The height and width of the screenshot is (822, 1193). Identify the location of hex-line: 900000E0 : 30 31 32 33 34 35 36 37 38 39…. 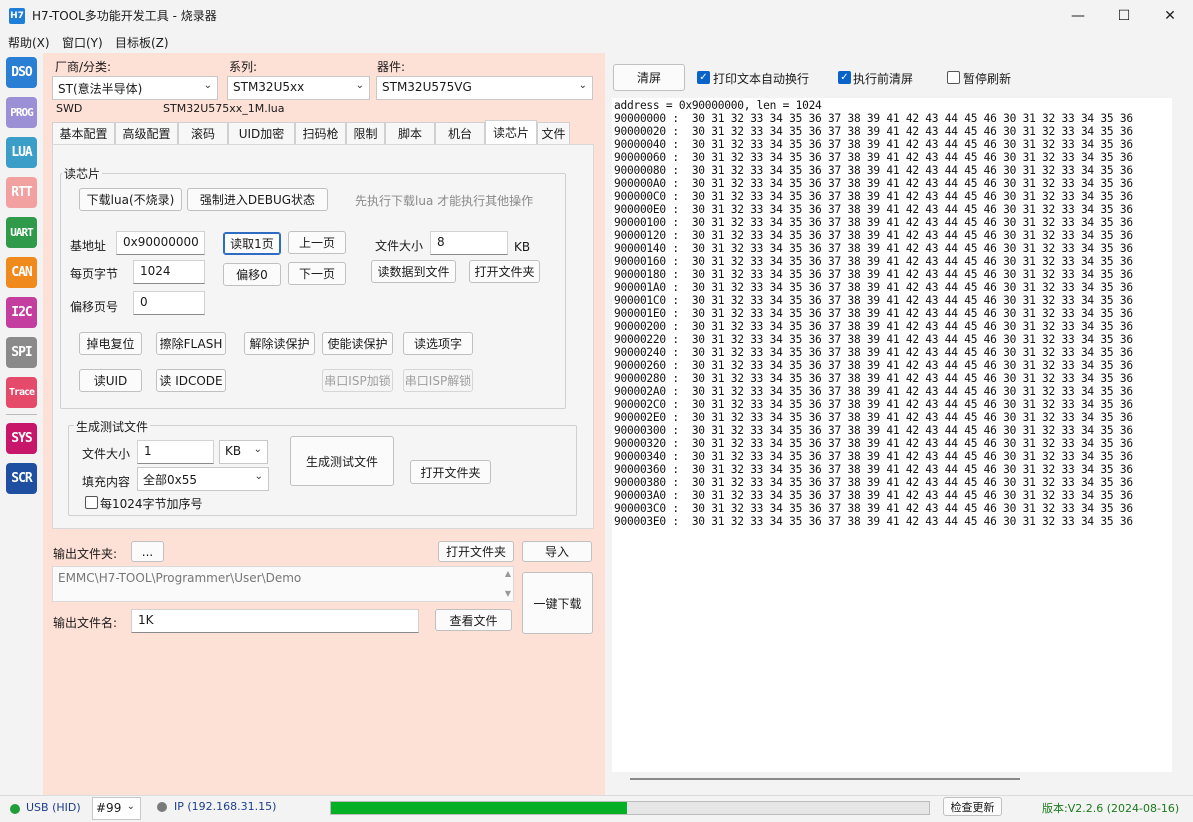
(873, 209).